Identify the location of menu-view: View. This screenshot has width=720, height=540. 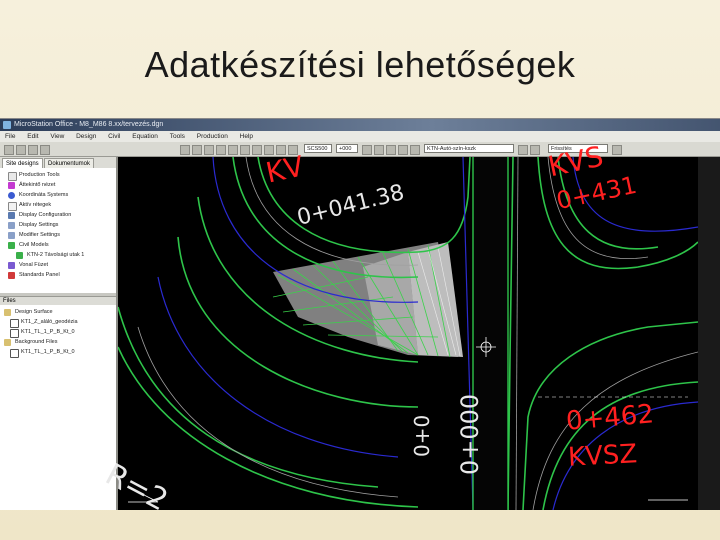
(57, 136).